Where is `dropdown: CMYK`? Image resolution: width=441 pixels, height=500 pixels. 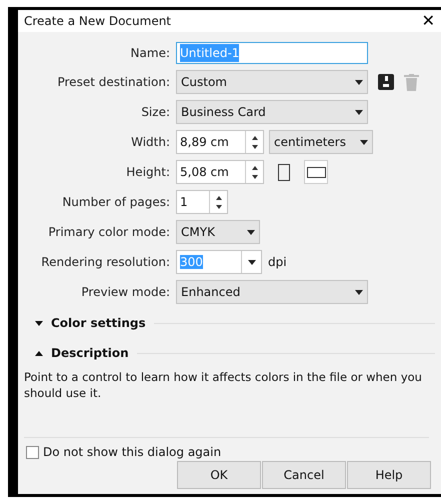 dropdown: CMYK is located at coordinates (218, 232).